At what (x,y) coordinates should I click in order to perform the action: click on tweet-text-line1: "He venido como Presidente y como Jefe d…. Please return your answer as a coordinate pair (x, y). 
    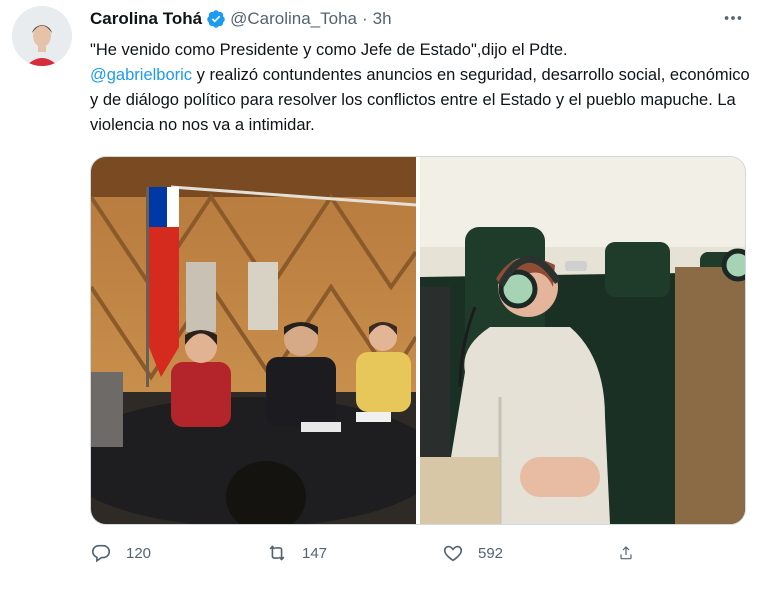
    Looking at the image, I should click on (329, 50).